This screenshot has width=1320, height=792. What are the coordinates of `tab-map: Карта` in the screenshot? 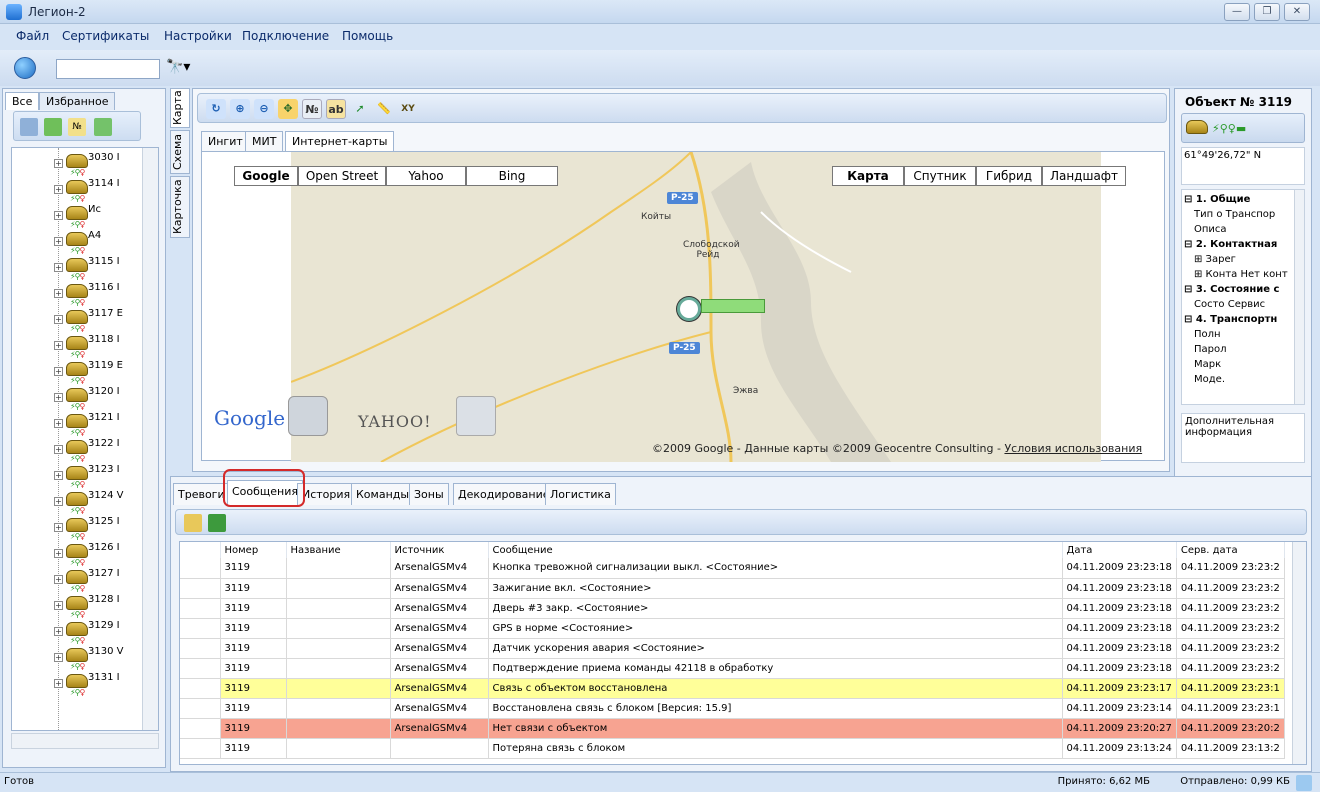 It's located at (180, 108).